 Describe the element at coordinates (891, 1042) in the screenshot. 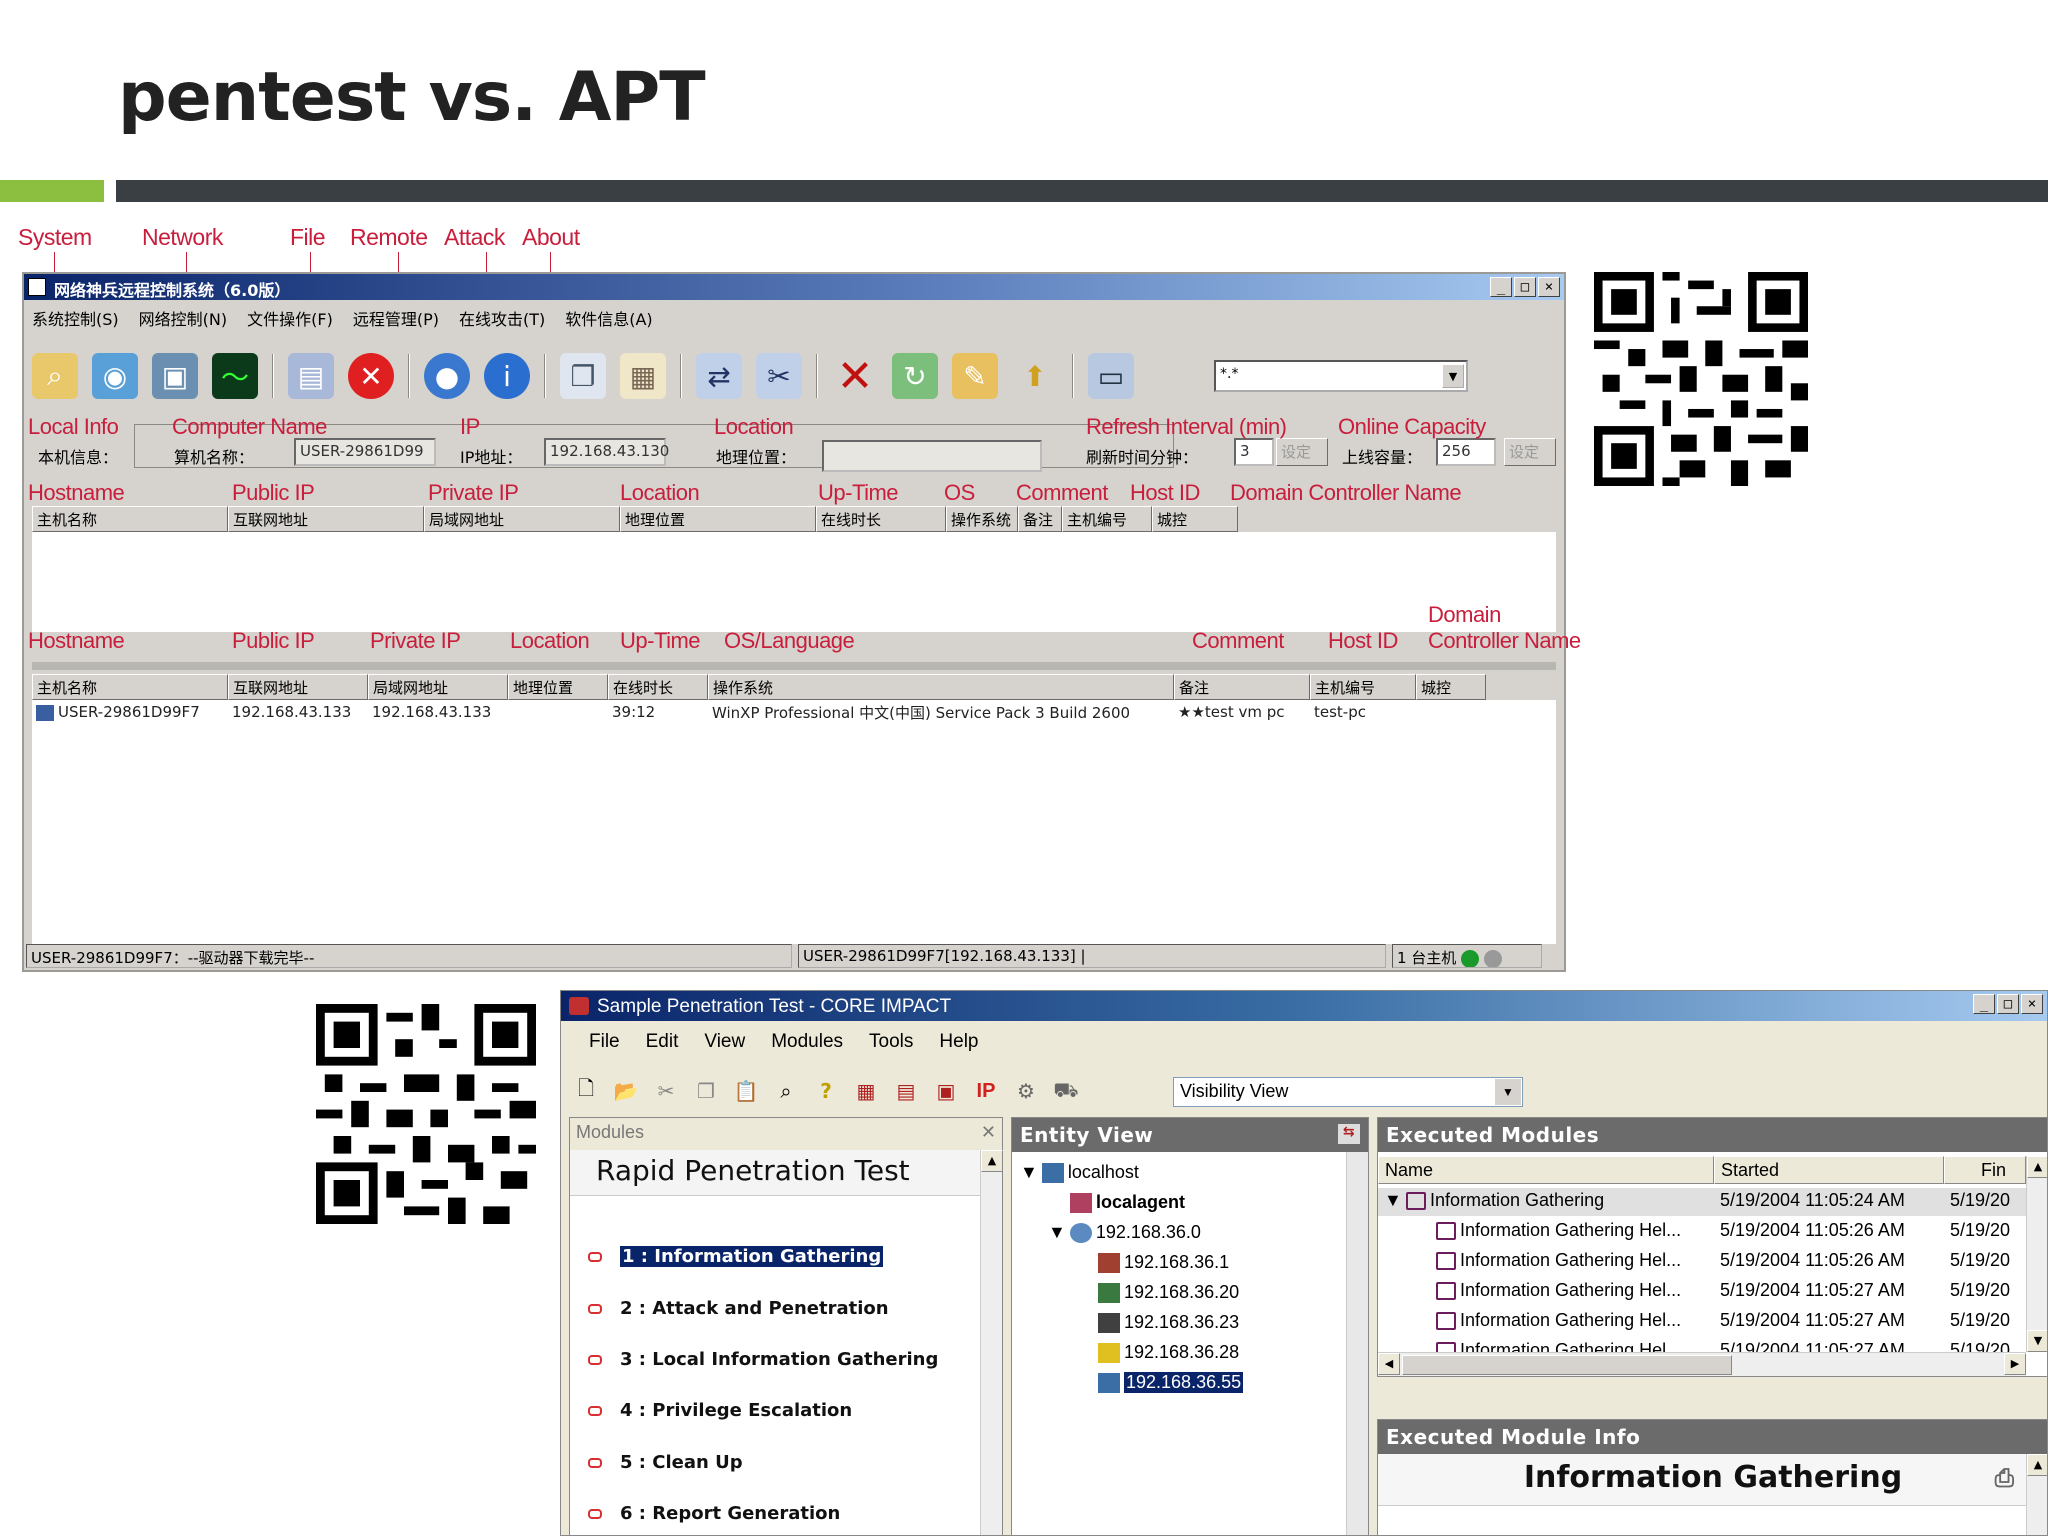

I see `menu-tools: Tools` at that location.